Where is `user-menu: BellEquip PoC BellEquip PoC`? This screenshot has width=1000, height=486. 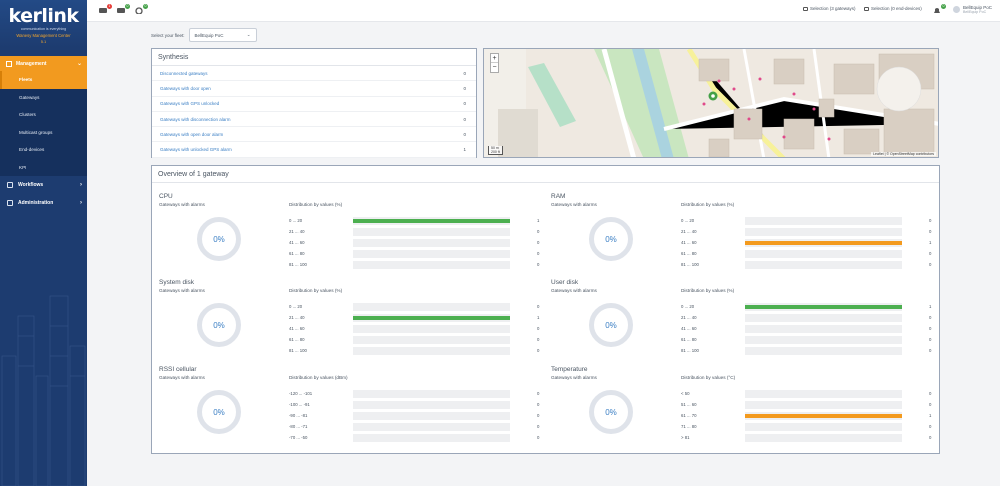 user-menu: BellEquip PoC BellEquip PoC is located at coordinates (972, 9).